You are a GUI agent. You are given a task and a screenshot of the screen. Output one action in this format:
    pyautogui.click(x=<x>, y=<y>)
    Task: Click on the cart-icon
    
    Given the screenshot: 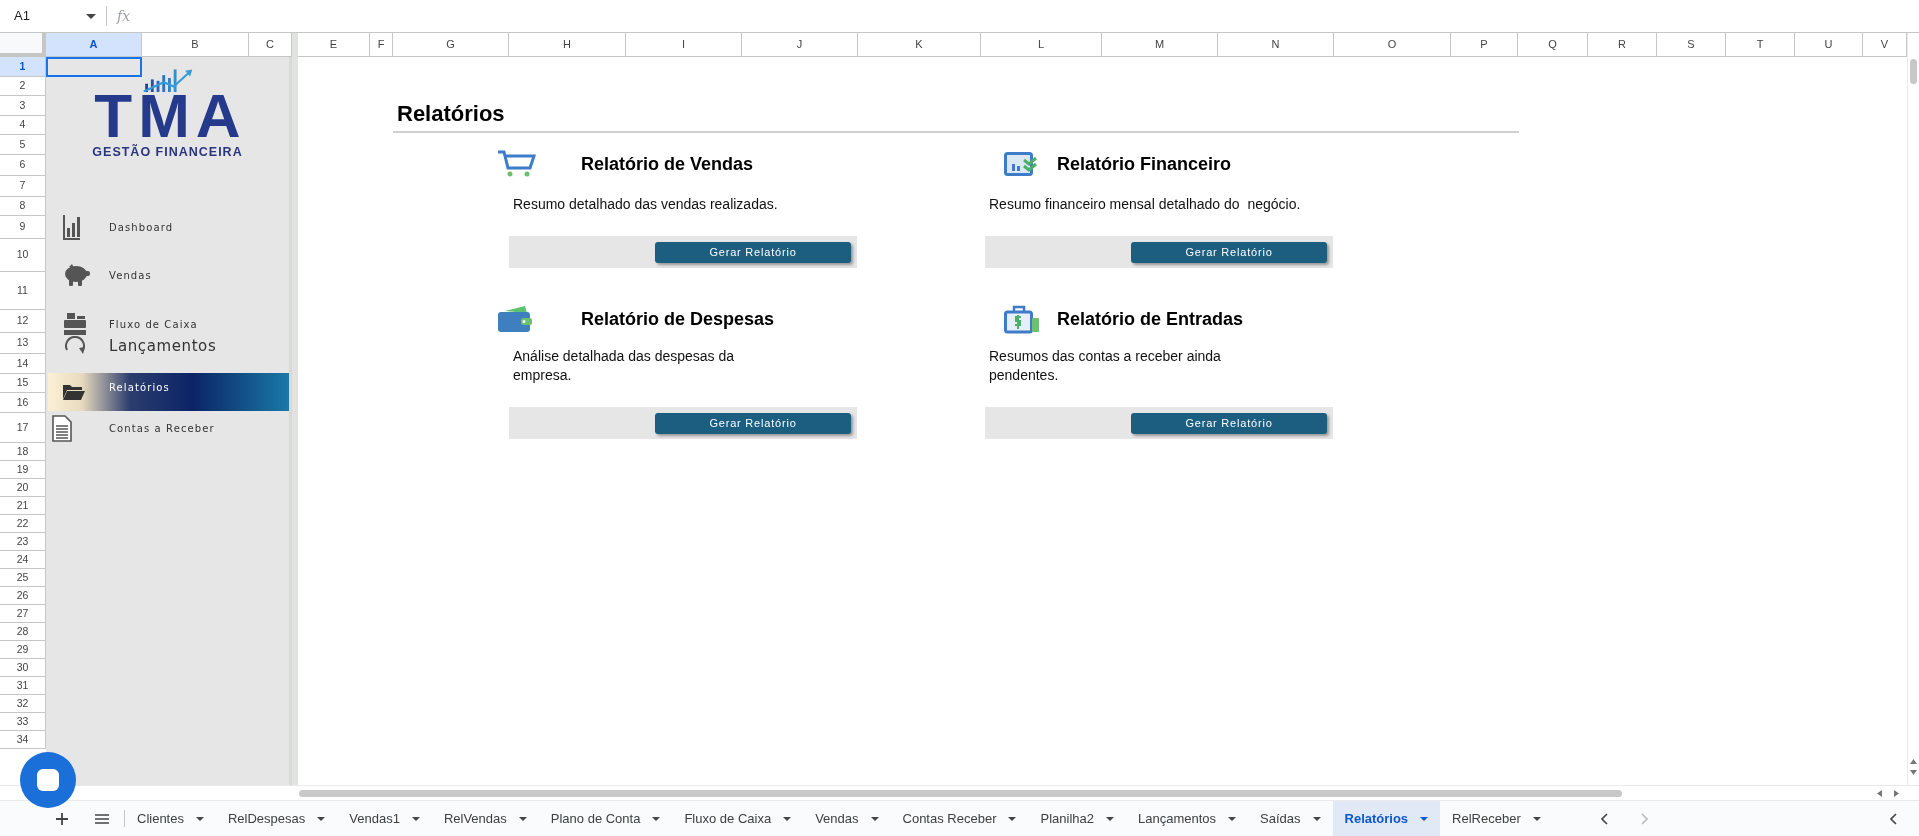 What is the action you would take?
    pyautogui.click(x=517, y=164)
    